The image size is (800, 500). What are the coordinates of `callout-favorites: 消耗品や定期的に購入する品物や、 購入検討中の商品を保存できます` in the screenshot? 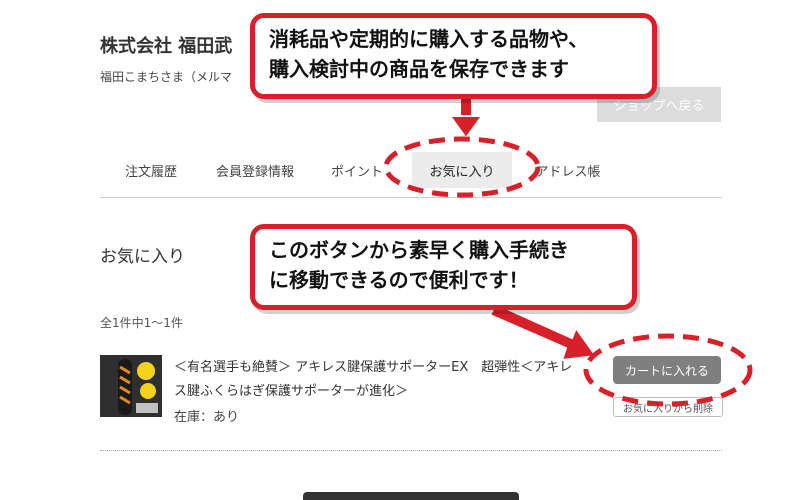 It's located at (453, 56).